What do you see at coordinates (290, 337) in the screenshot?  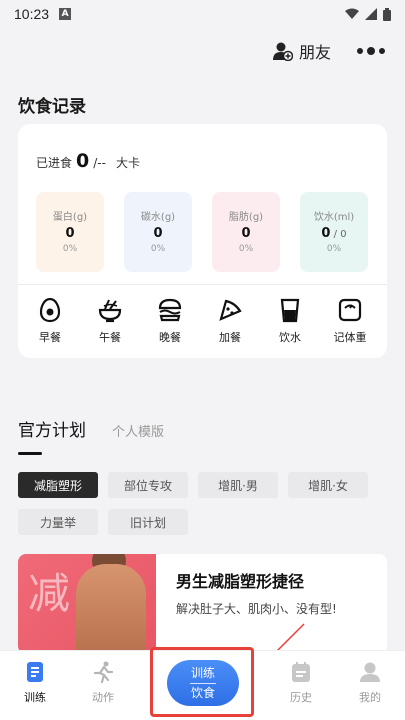 I see `meal-label: 饮水` at bounding box center [290, 337].